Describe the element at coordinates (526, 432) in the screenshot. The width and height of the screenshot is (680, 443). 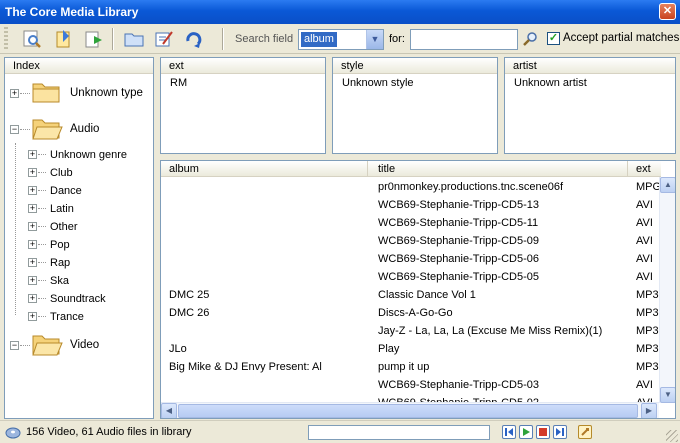
I see `play-icon` at that location.